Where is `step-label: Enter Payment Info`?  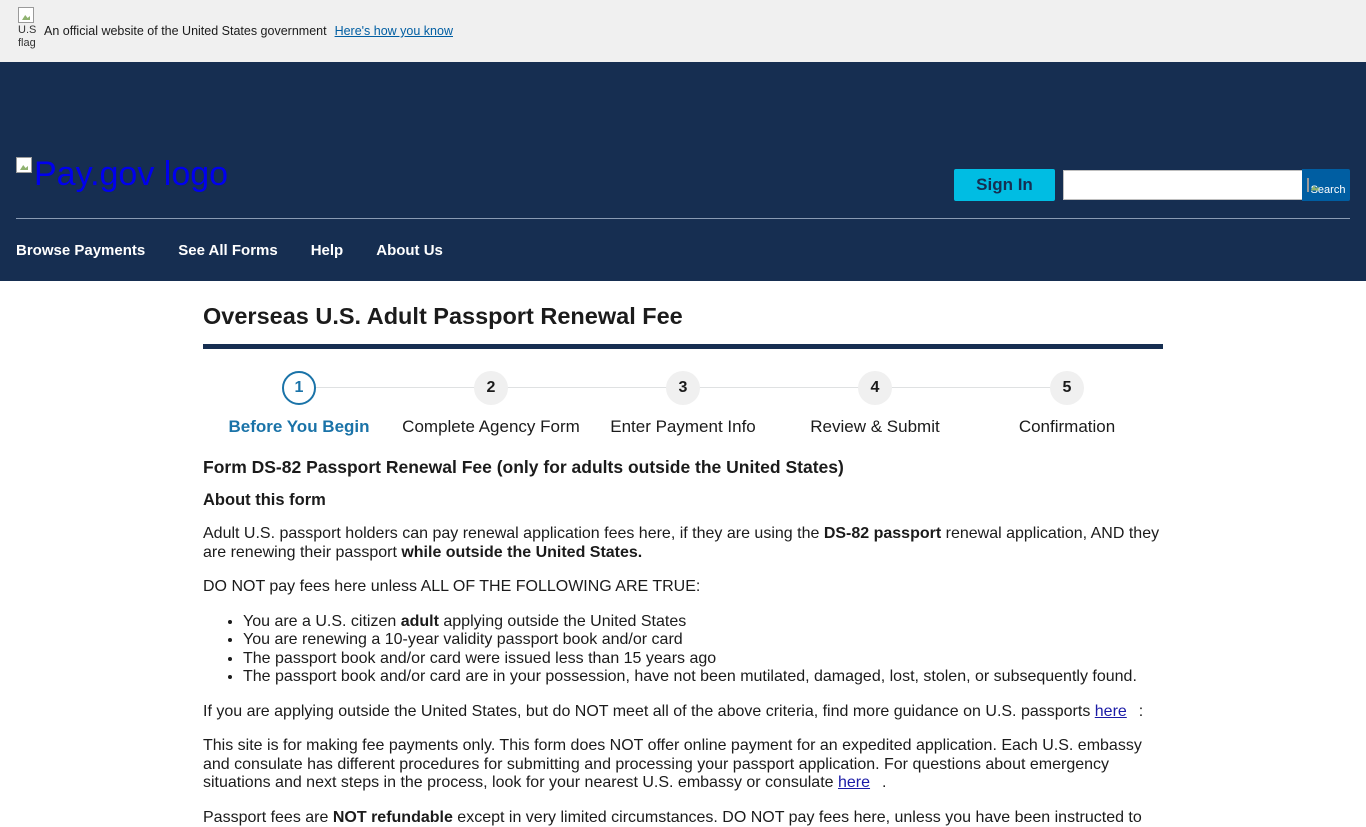
step-label: Enter Payment Info is located at coordinates (683, 427).